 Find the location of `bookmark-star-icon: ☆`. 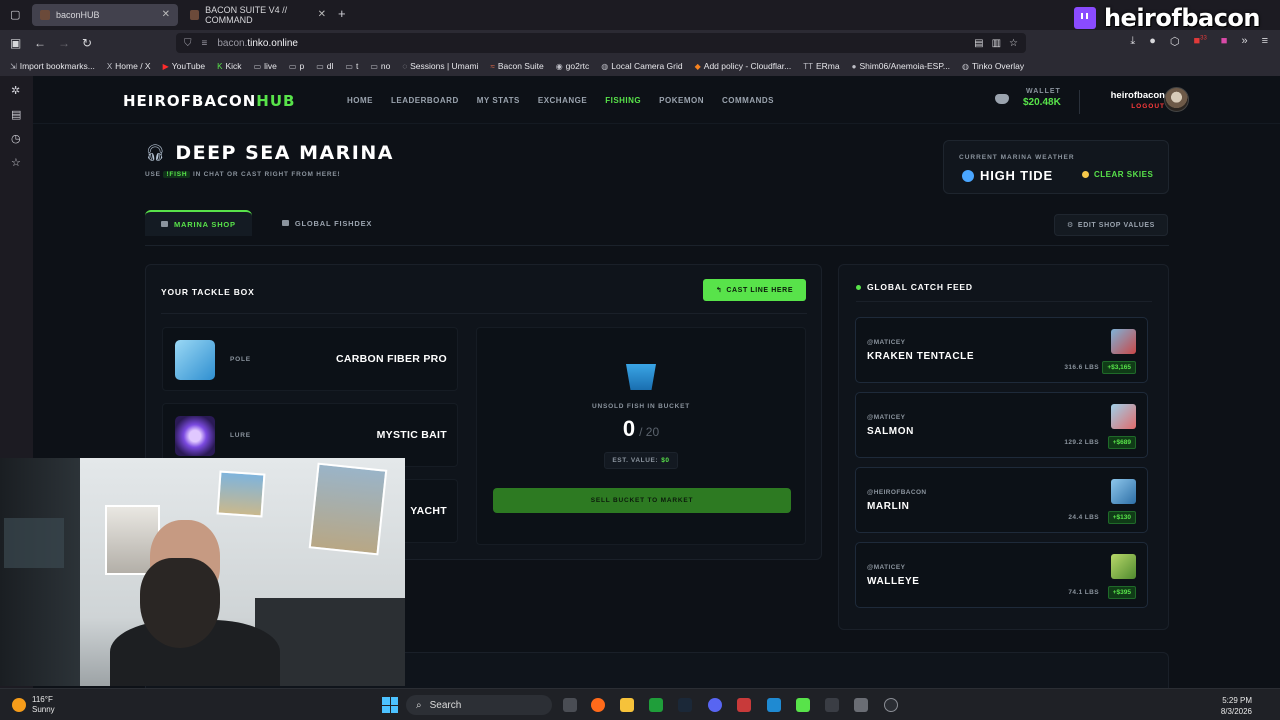

bookmark-star-icon: ☆ is located at coordinates (1013, 43).